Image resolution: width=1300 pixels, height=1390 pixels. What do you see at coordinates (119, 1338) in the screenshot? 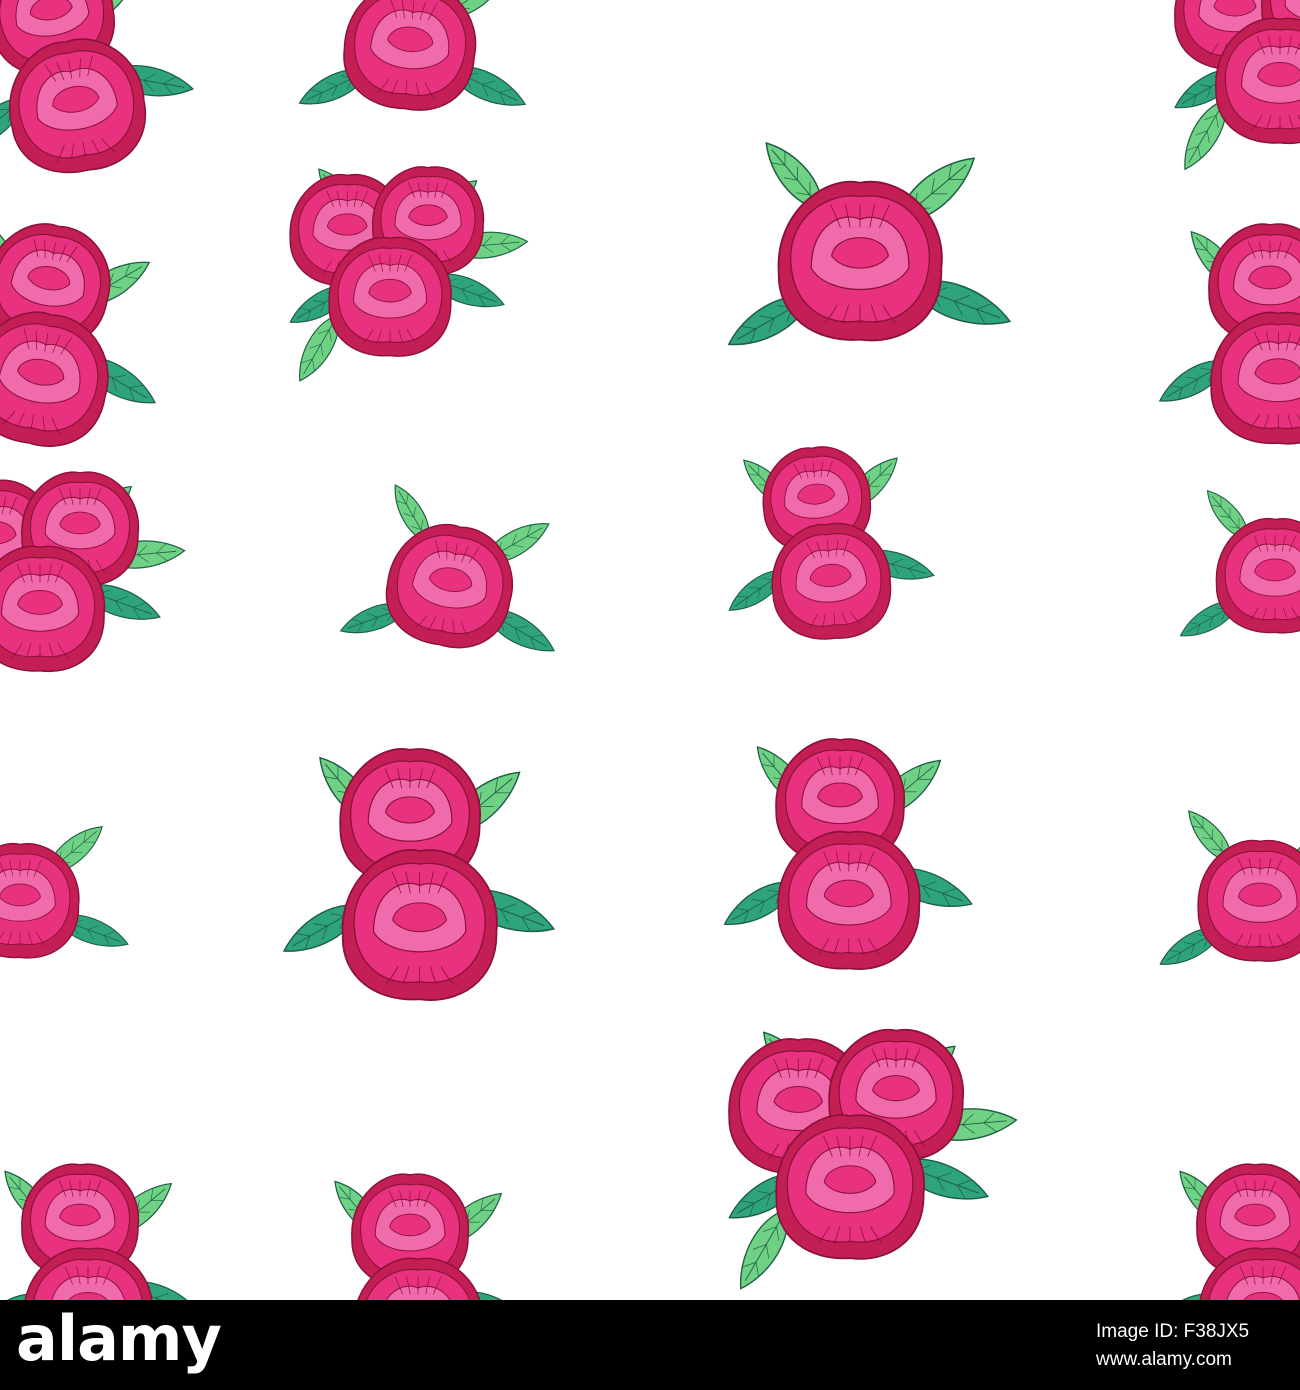
I see `alamy-logo: alamy` at bounding box center [119, 1338].